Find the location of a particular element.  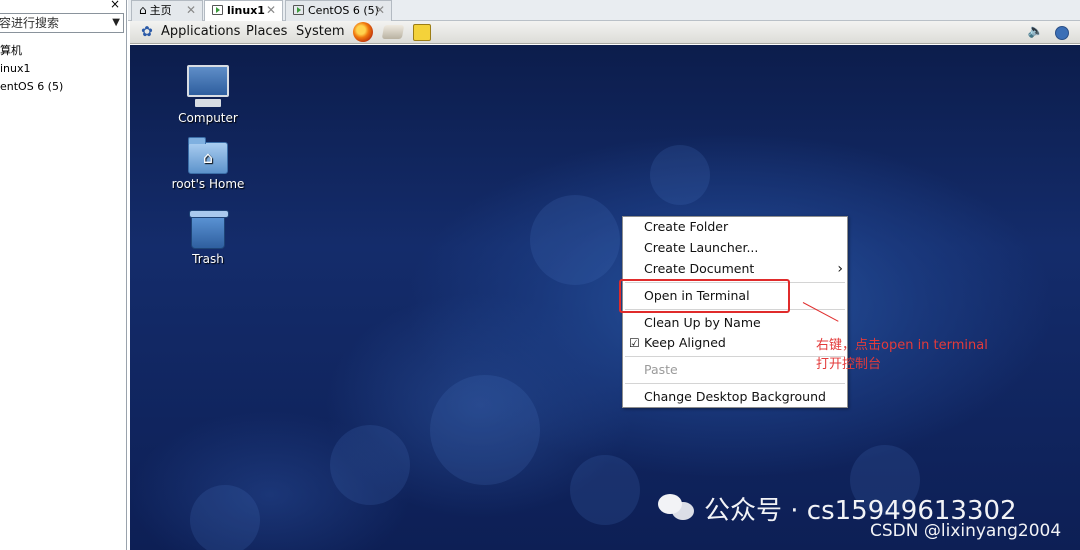

tab-label: 主页 is located at coordinates (160, 10).